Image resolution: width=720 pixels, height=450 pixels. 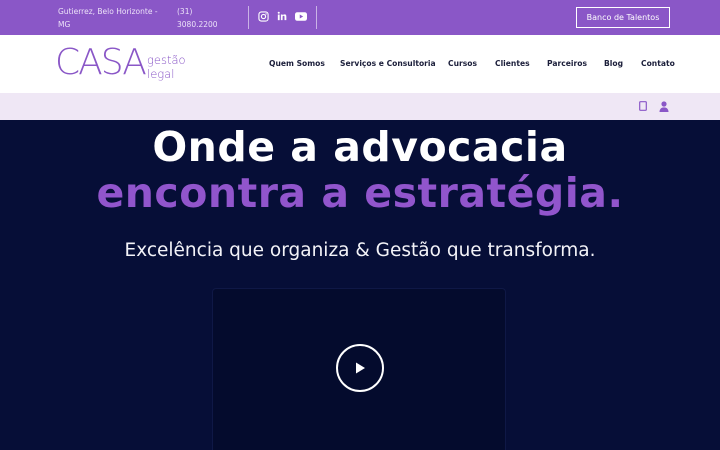 What do you see at coordinates (101, 62) in the screenshot?
I see `logo-wordmark: CASA` at bounding box center [101, 62].